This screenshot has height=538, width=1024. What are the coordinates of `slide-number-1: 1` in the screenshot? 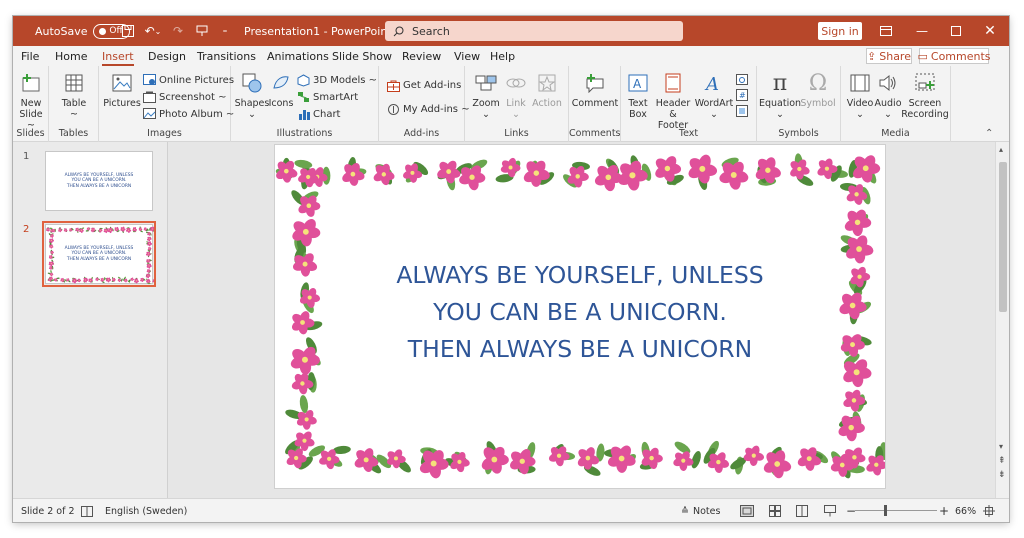 It's located at (26, 156).